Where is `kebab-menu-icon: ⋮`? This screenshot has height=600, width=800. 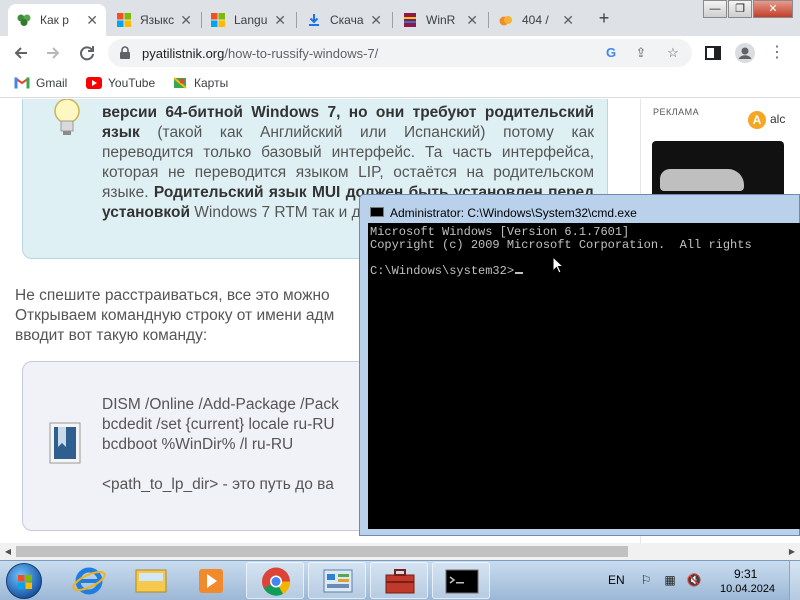 kebab-menu-icon: ⋮ is located at coordinates (777, 52).